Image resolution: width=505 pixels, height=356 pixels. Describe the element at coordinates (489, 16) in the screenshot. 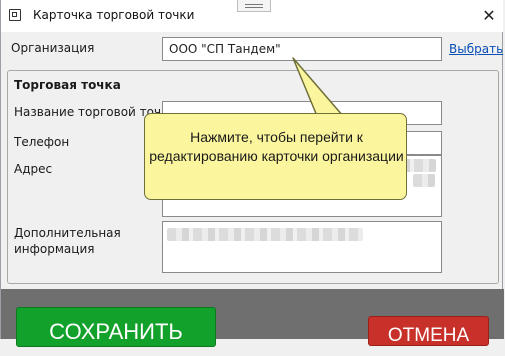

I see `close-button: ✕` at that location.